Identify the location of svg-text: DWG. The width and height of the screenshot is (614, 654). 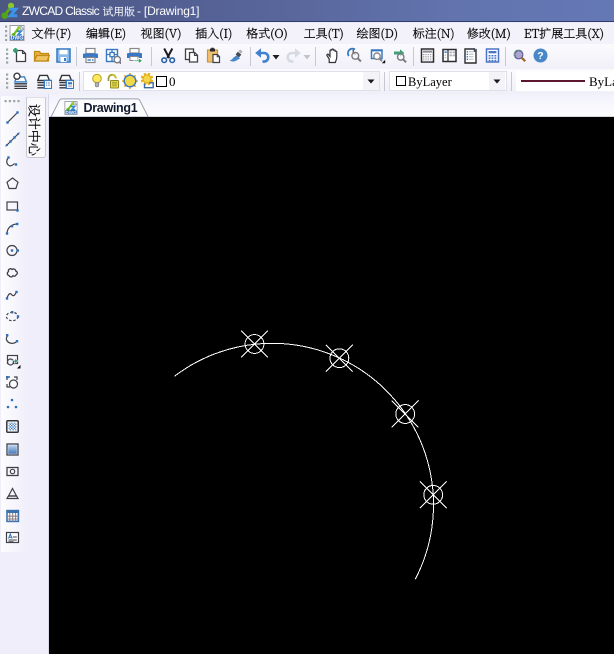
(71, 112).